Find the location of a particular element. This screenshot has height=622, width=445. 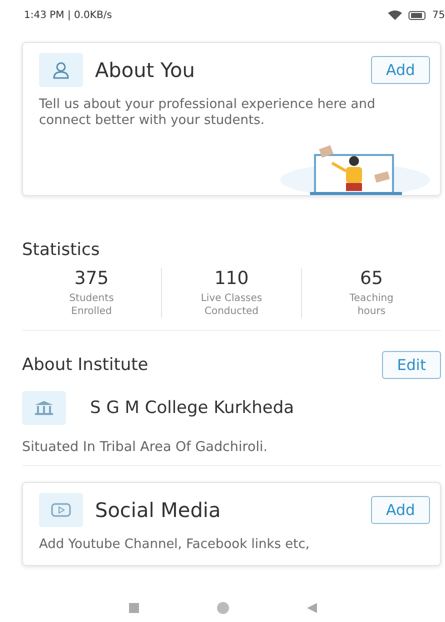

card-title: About You is located at coordinates (145, 70).